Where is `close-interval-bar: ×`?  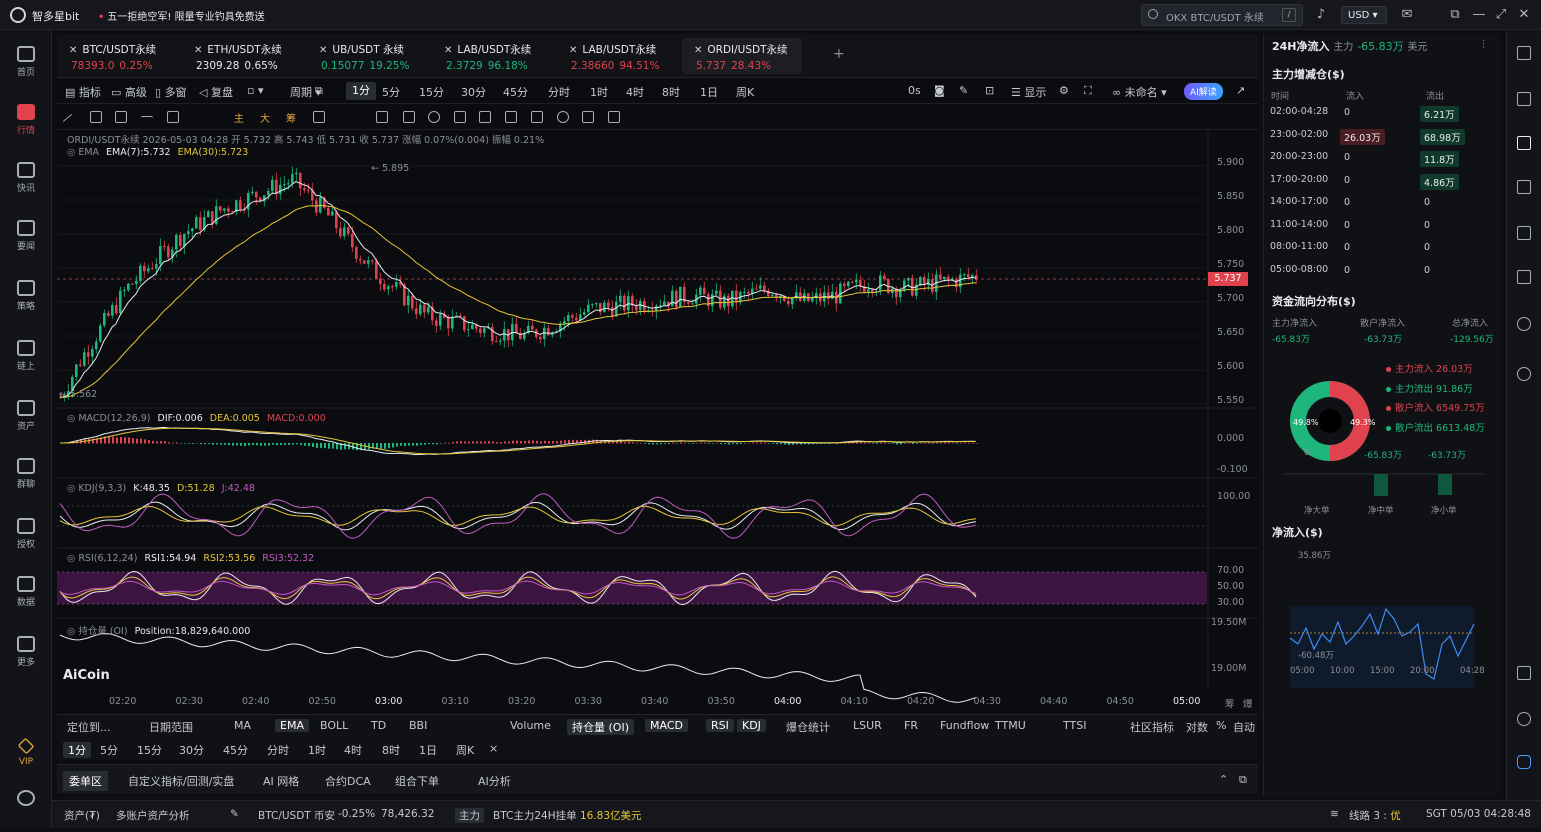 close-interval-bar: × is located at coordinates (493, 748).